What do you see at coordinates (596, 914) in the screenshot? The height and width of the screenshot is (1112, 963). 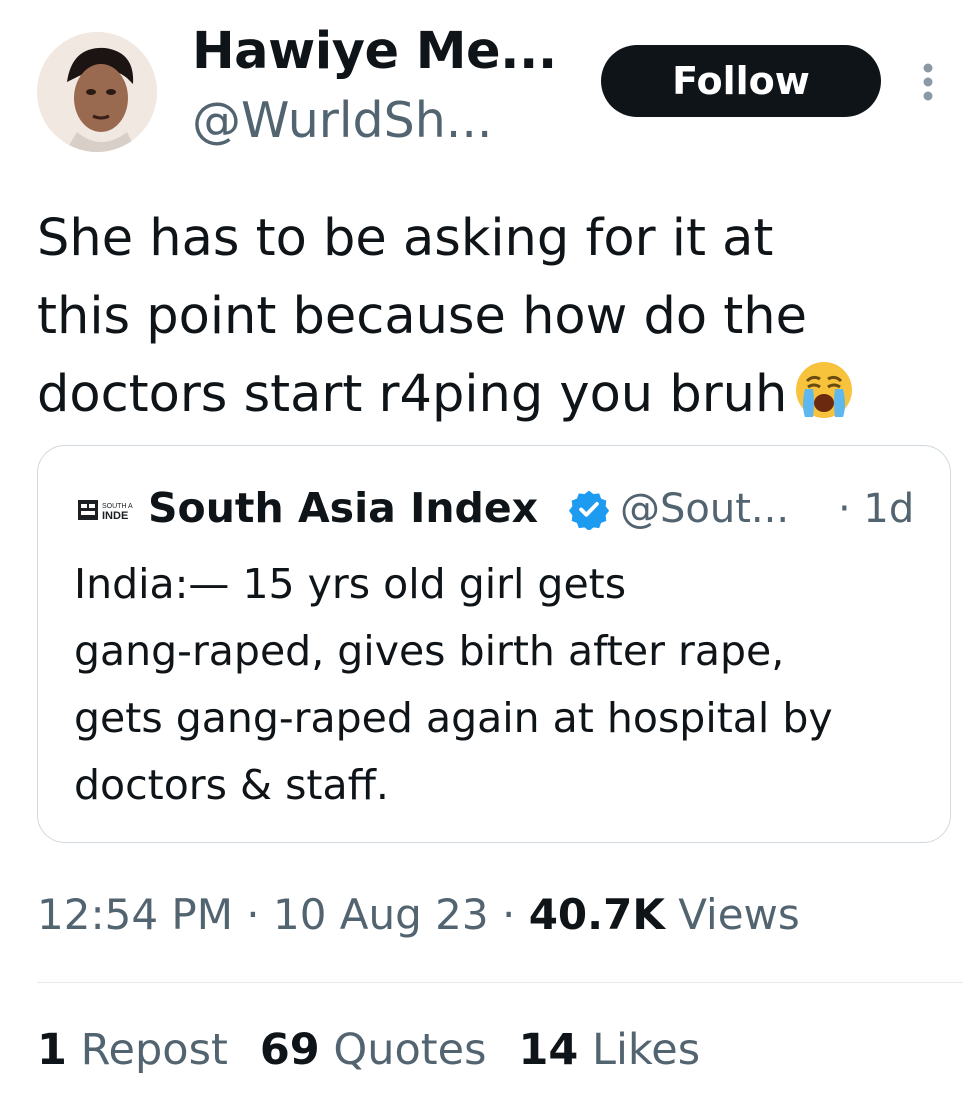 I see `views-count: 40.7K` at bounding box center [596, 914].